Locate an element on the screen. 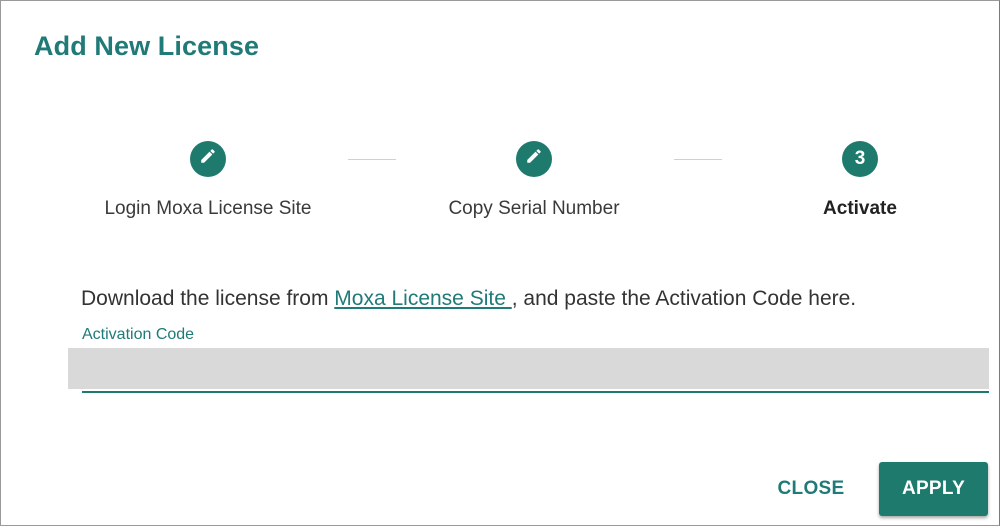 This screenshot has width=1002, height=528. dialog-title: Add New License is located at coordinates (147, 46).